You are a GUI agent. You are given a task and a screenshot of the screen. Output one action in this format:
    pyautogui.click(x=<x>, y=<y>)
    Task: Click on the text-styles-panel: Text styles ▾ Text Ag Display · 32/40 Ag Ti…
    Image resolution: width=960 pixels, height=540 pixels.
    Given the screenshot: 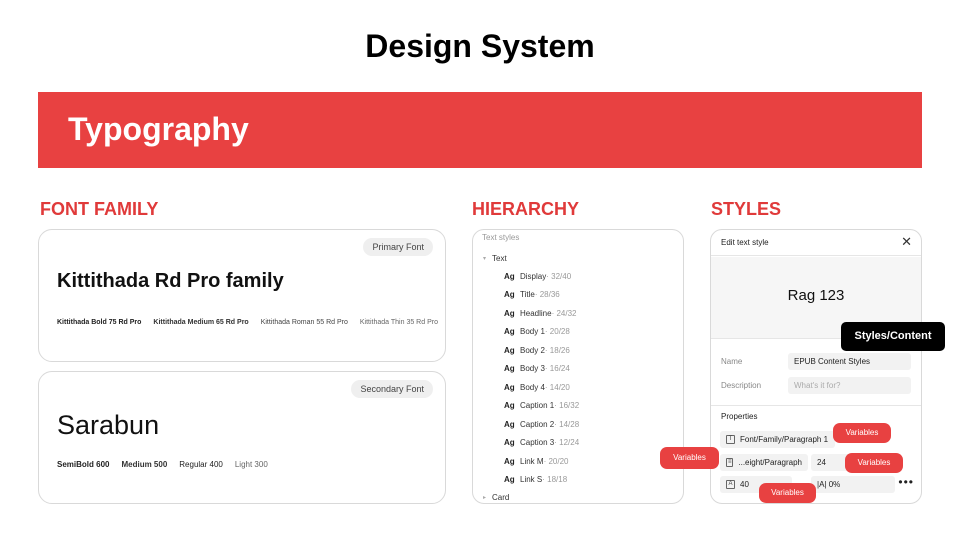 What is the action you would take?
    pyautogui.click(x=578, y=366)
    